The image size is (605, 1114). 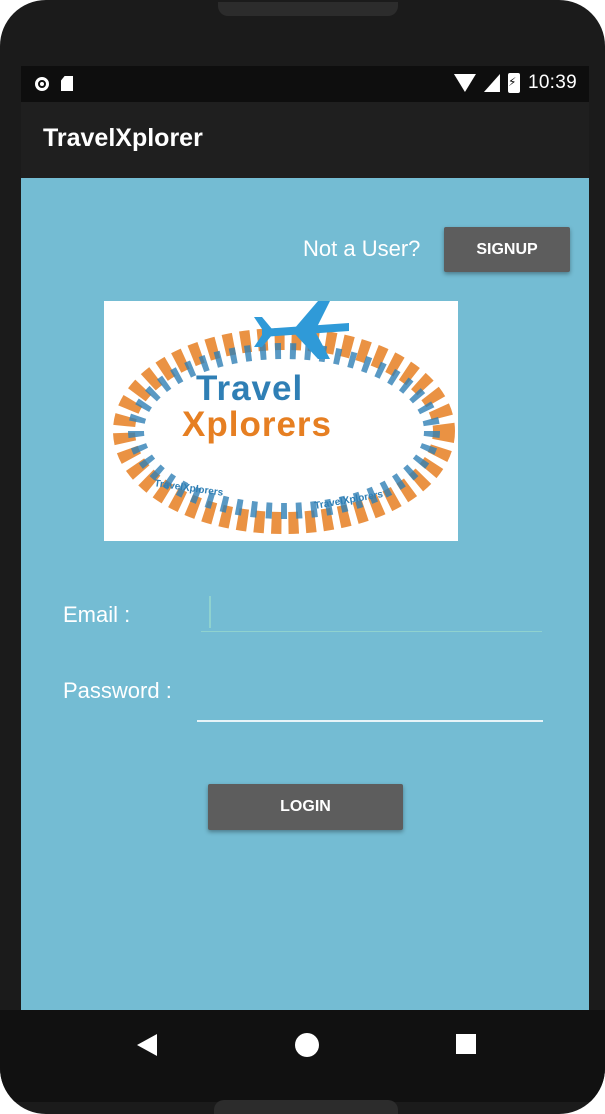 What do you see at coordinates (305, 84) in the screenshot?
I see `status-bar: 10:39` at bounding box center [305, 84].